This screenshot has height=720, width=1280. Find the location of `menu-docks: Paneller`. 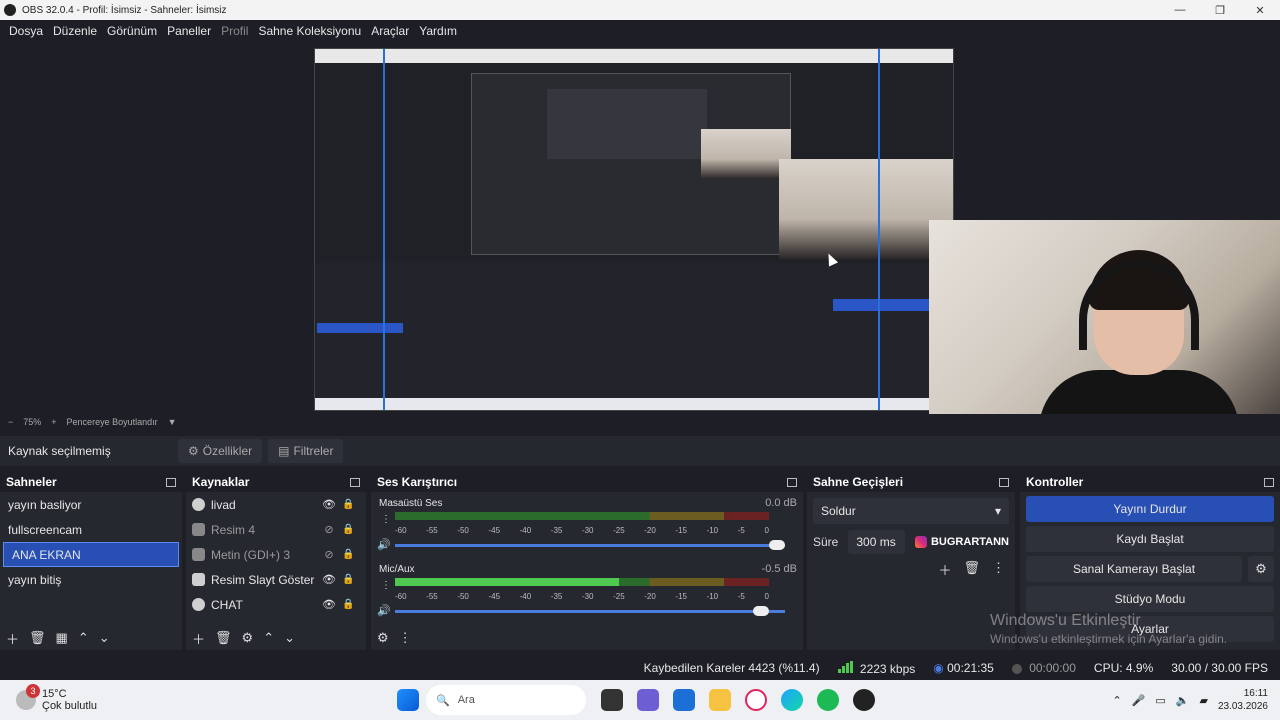

menu-docks: Paneller is located at coordinates (189, 31).